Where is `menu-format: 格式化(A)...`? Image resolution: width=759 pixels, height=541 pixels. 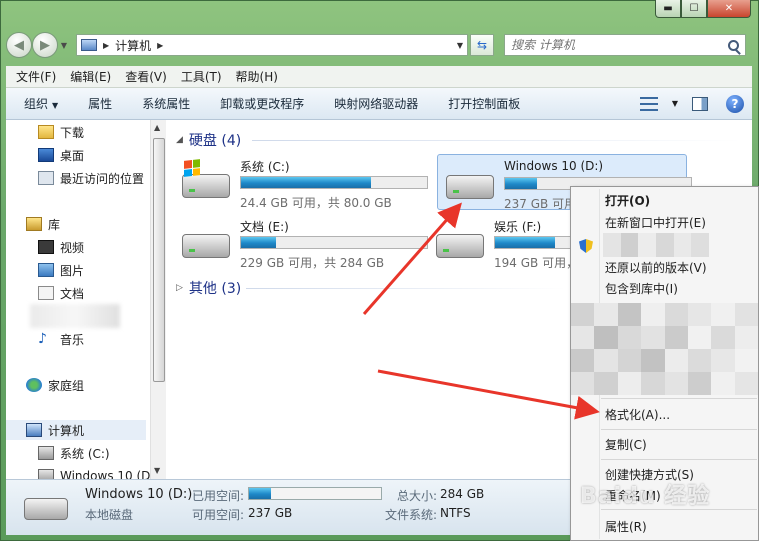
menu-format: 格式化(A)... is located at coordinates (664, 414).